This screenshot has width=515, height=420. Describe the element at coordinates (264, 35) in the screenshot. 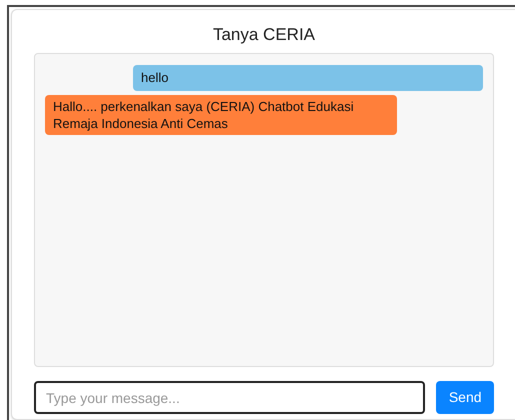

I see `chat-title: Tanya CERIA` at that location.